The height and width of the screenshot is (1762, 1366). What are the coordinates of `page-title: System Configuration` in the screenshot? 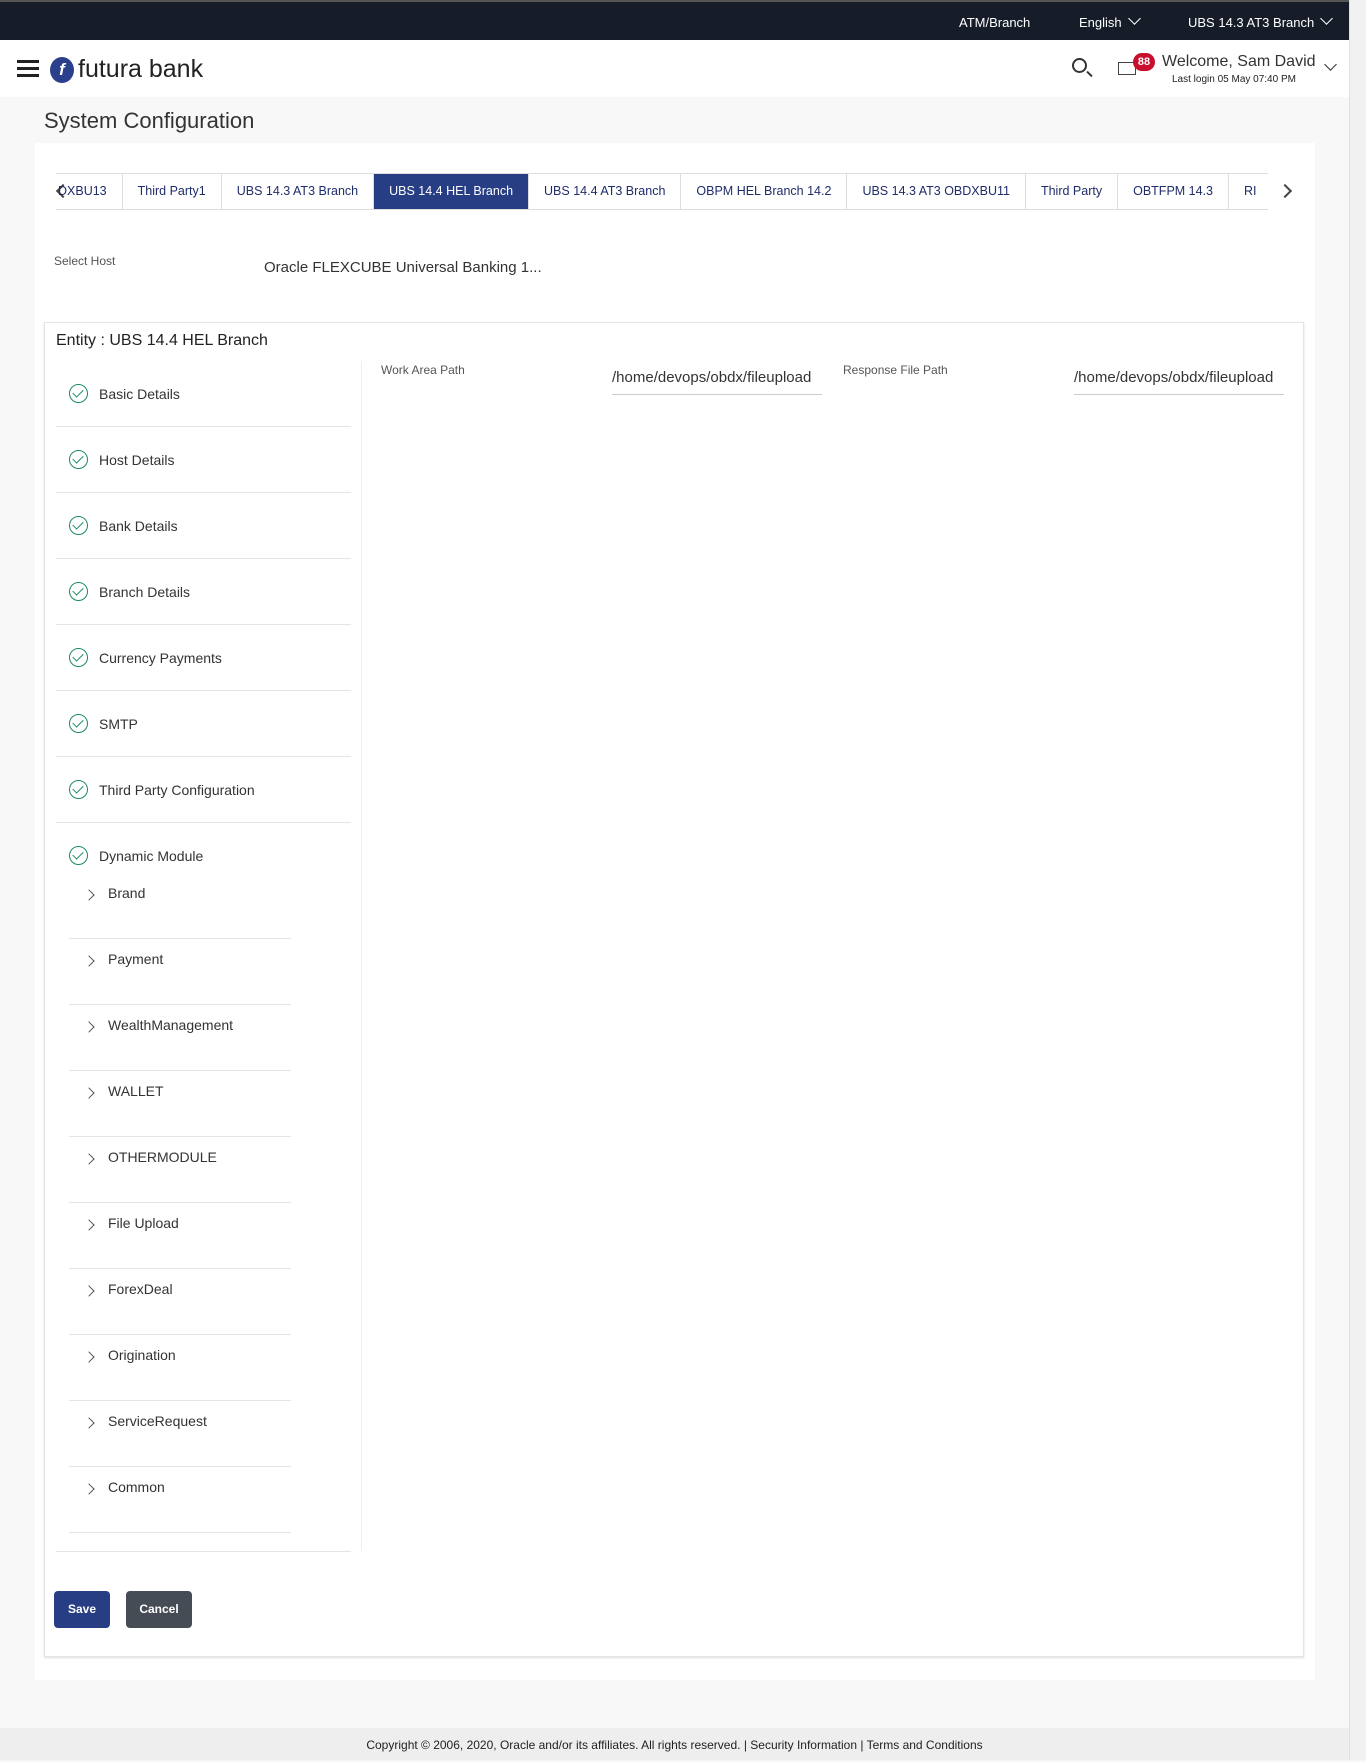 It's located at (149, 120).